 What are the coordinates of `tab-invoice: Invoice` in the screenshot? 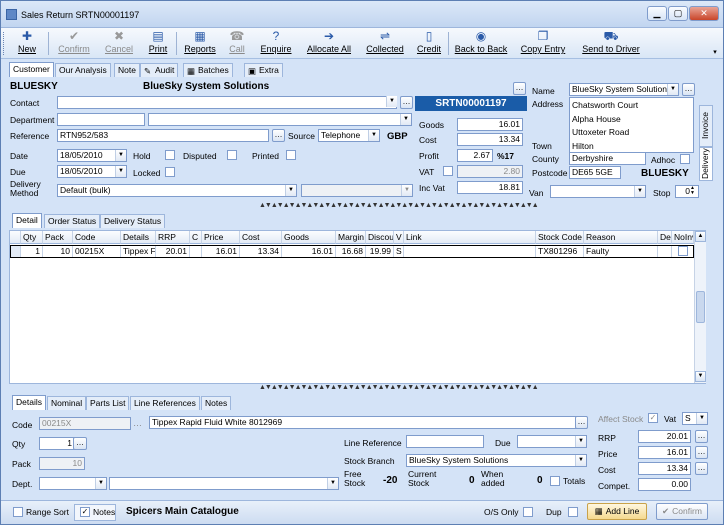 It's located at (706, 126).